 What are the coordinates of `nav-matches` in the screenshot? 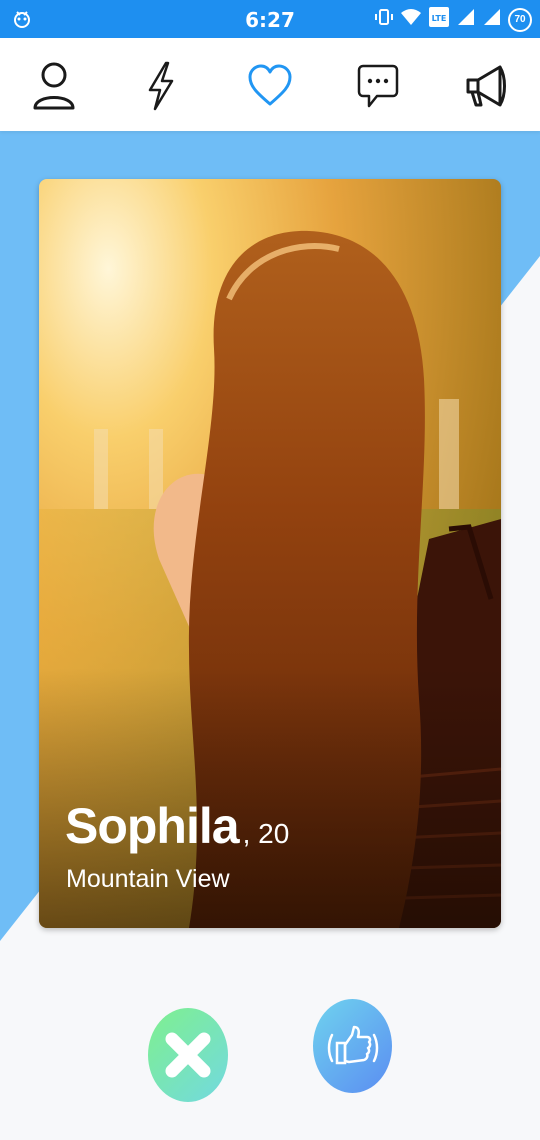 It's located at (270, 86).